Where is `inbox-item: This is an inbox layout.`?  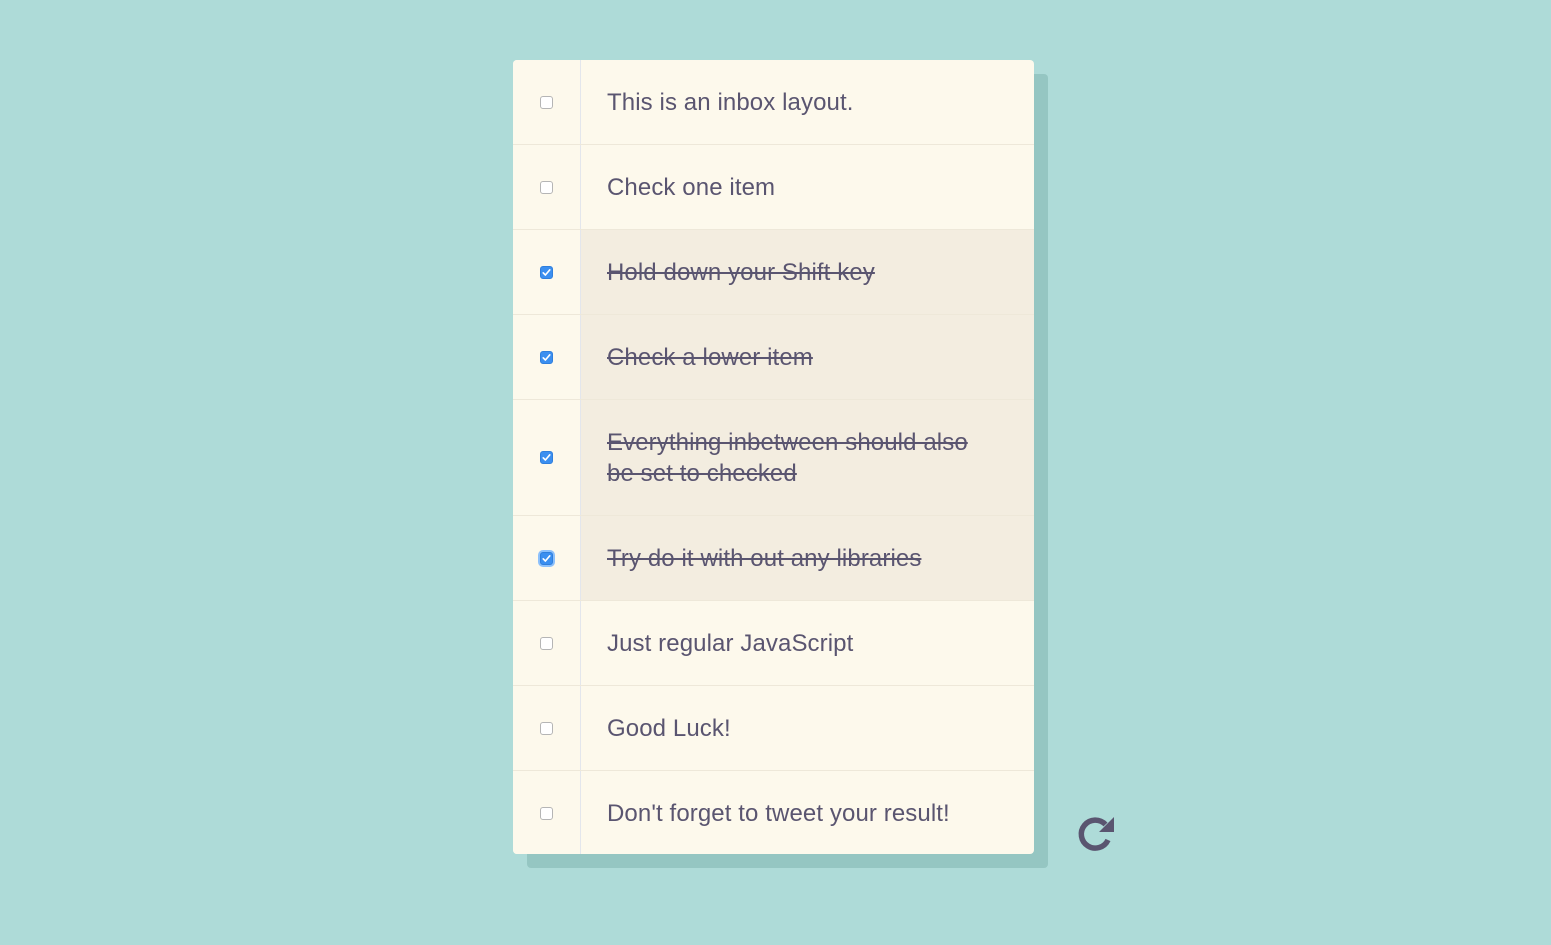 inbox-item: This is an inbox layout. is located at coordinates (773, 102).